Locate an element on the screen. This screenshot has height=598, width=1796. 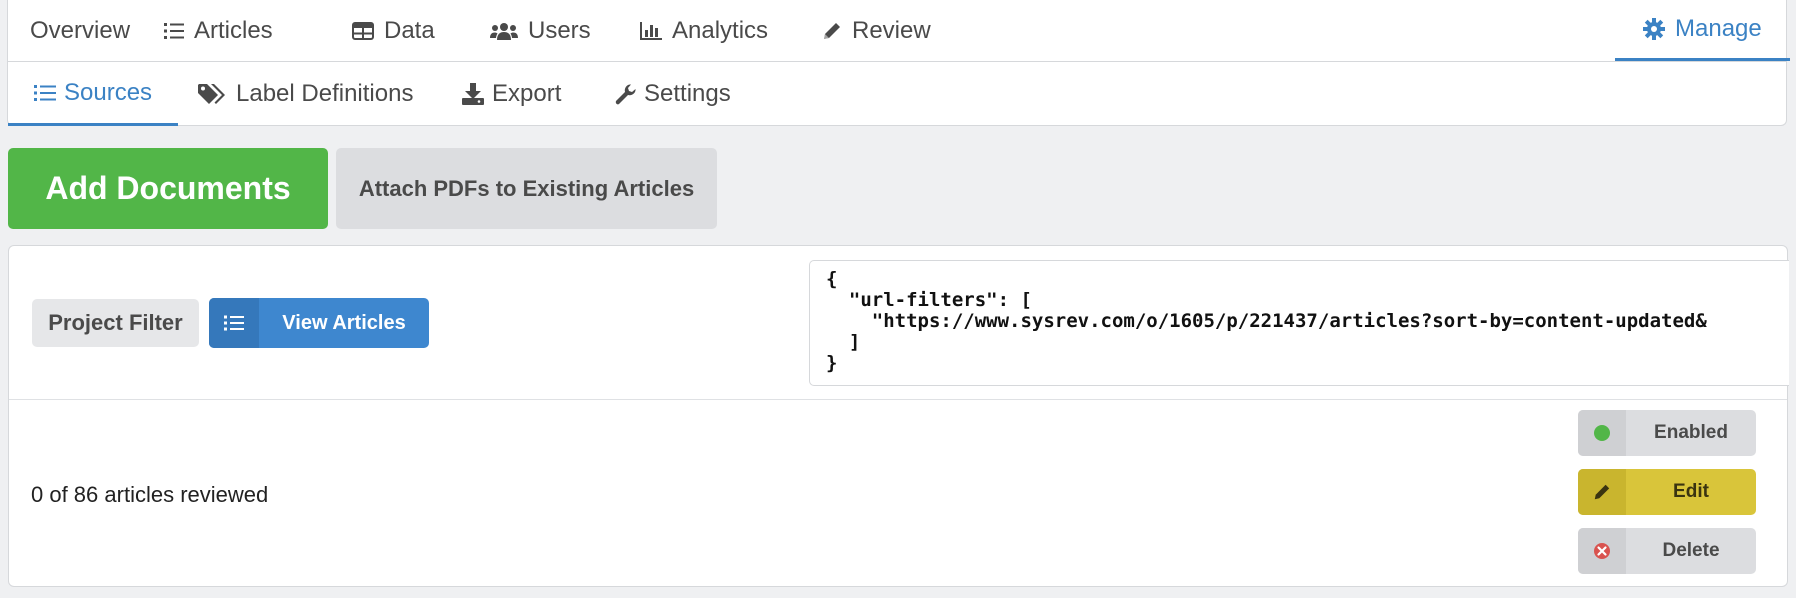
tab-articles: Articles is located at coordinates (218, 30).